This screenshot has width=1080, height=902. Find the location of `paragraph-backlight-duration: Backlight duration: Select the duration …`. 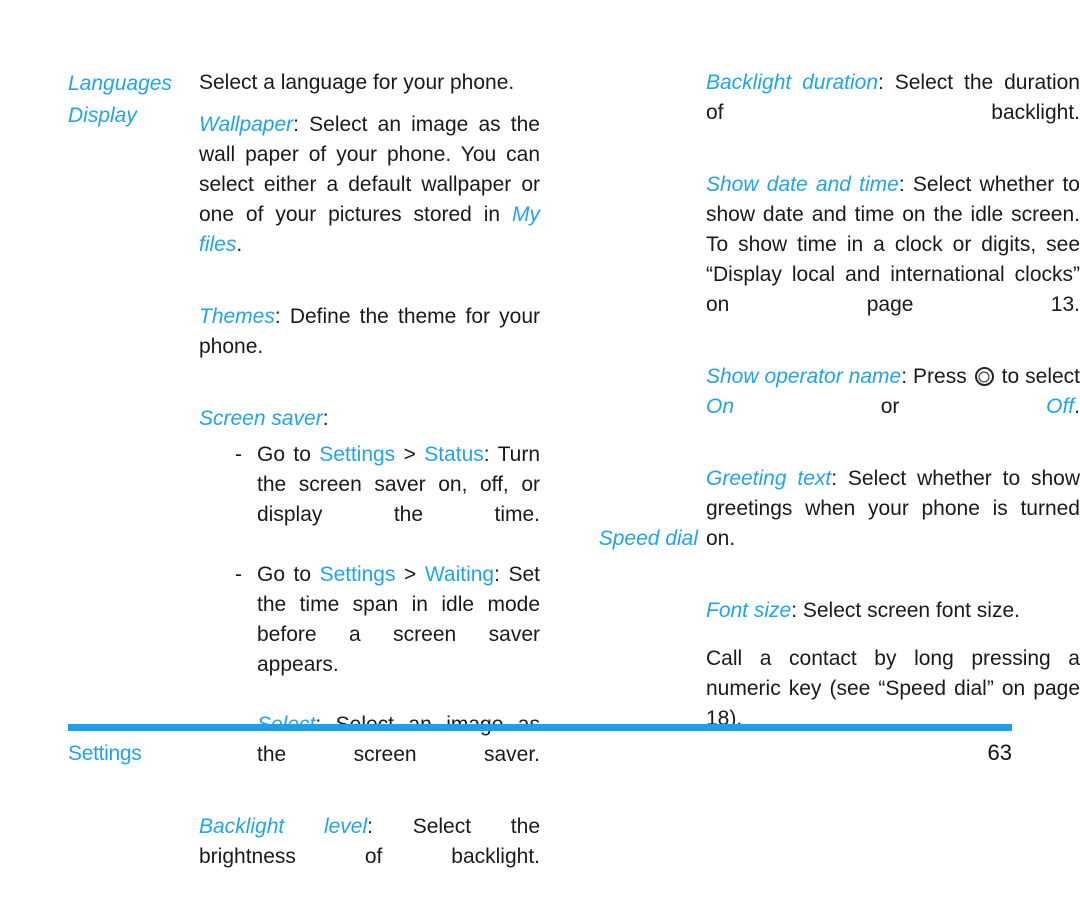

paragraph-backlight-duration: Backlight duration: Select the duration … is located at coordinates (893, 113).